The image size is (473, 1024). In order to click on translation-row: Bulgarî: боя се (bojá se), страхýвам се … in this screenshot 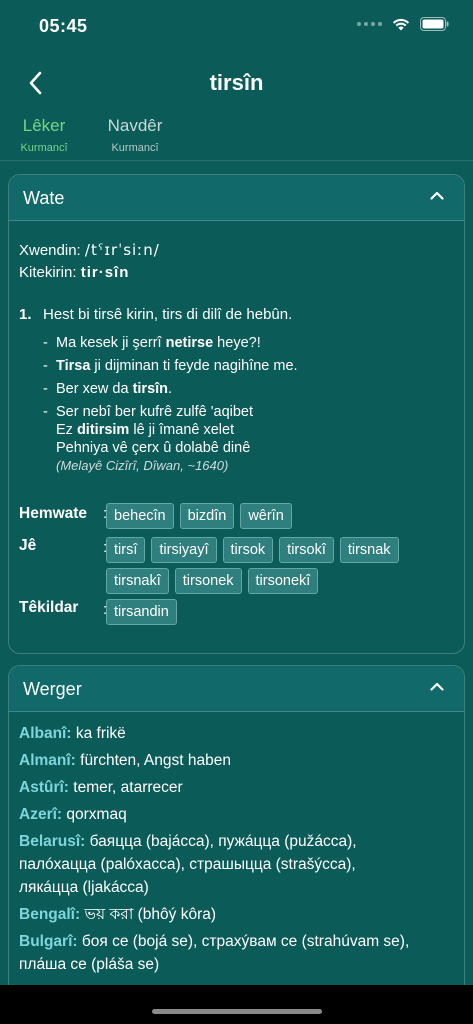, I will do `click(236, 953)`.